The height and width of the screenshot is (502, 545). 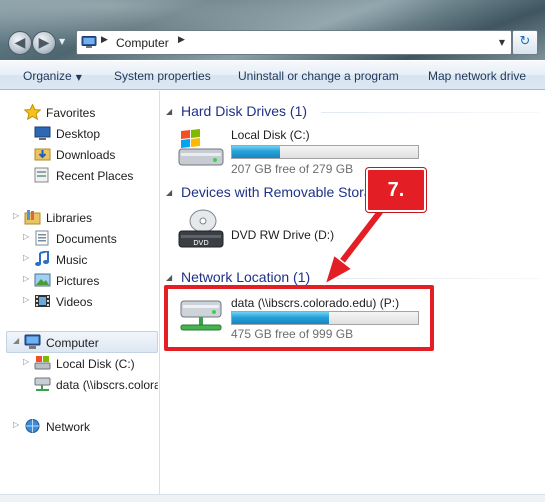 What do you see at coordinates (32, 112) in the screenshot?
I see `star-icon` at bounding box center [32, 112].